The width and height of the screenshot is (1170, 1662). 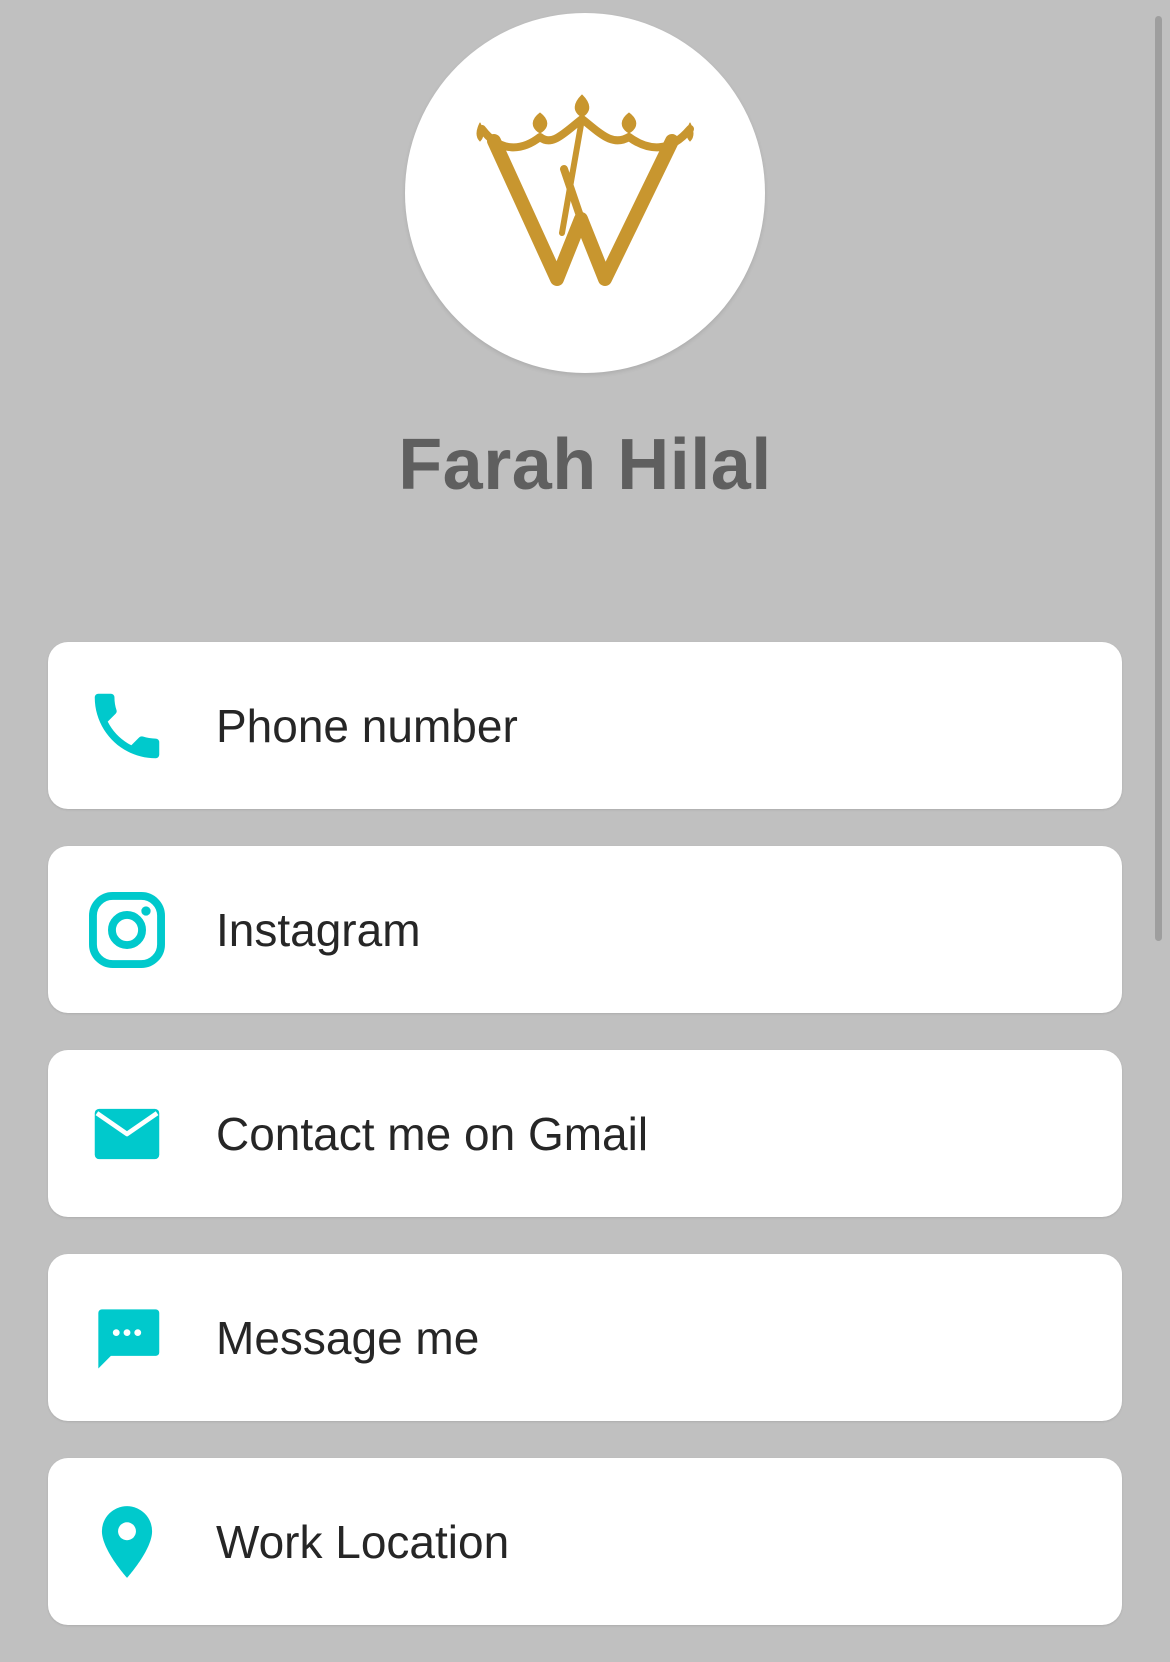 I want to click on message-label: Message me, so click(x=348, y=1337).